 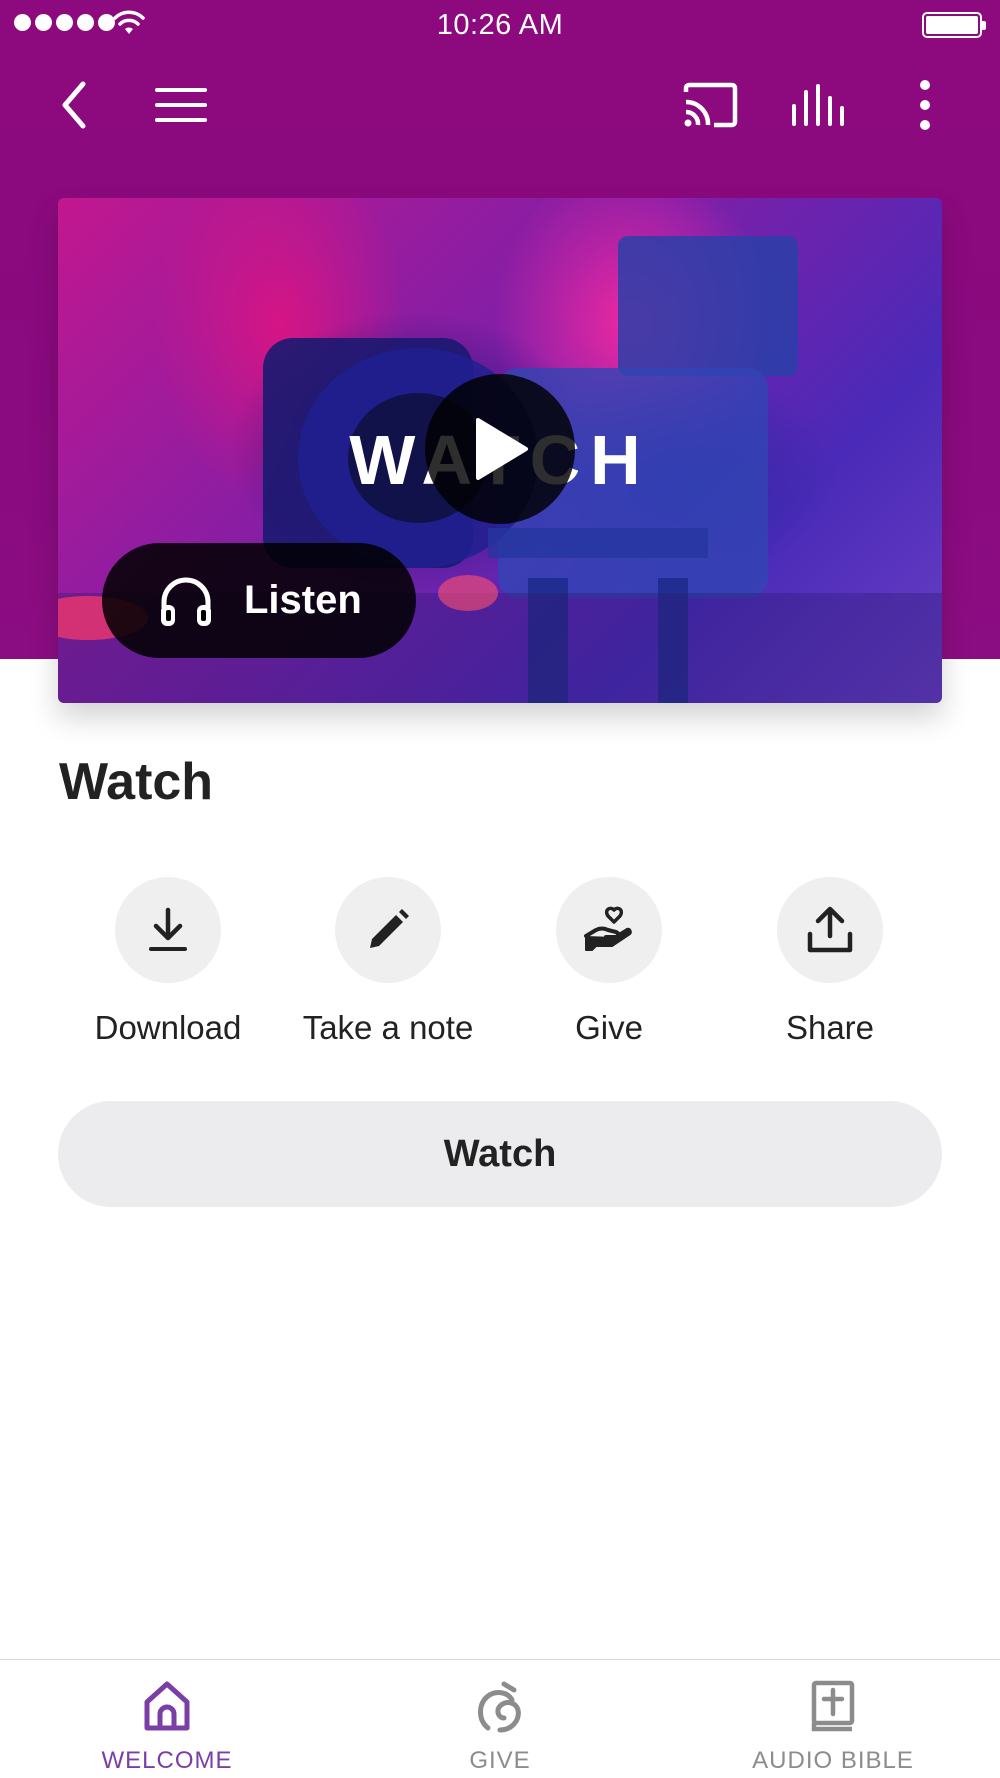 I want to click on headphones-icon, so click(x=186, y=601).